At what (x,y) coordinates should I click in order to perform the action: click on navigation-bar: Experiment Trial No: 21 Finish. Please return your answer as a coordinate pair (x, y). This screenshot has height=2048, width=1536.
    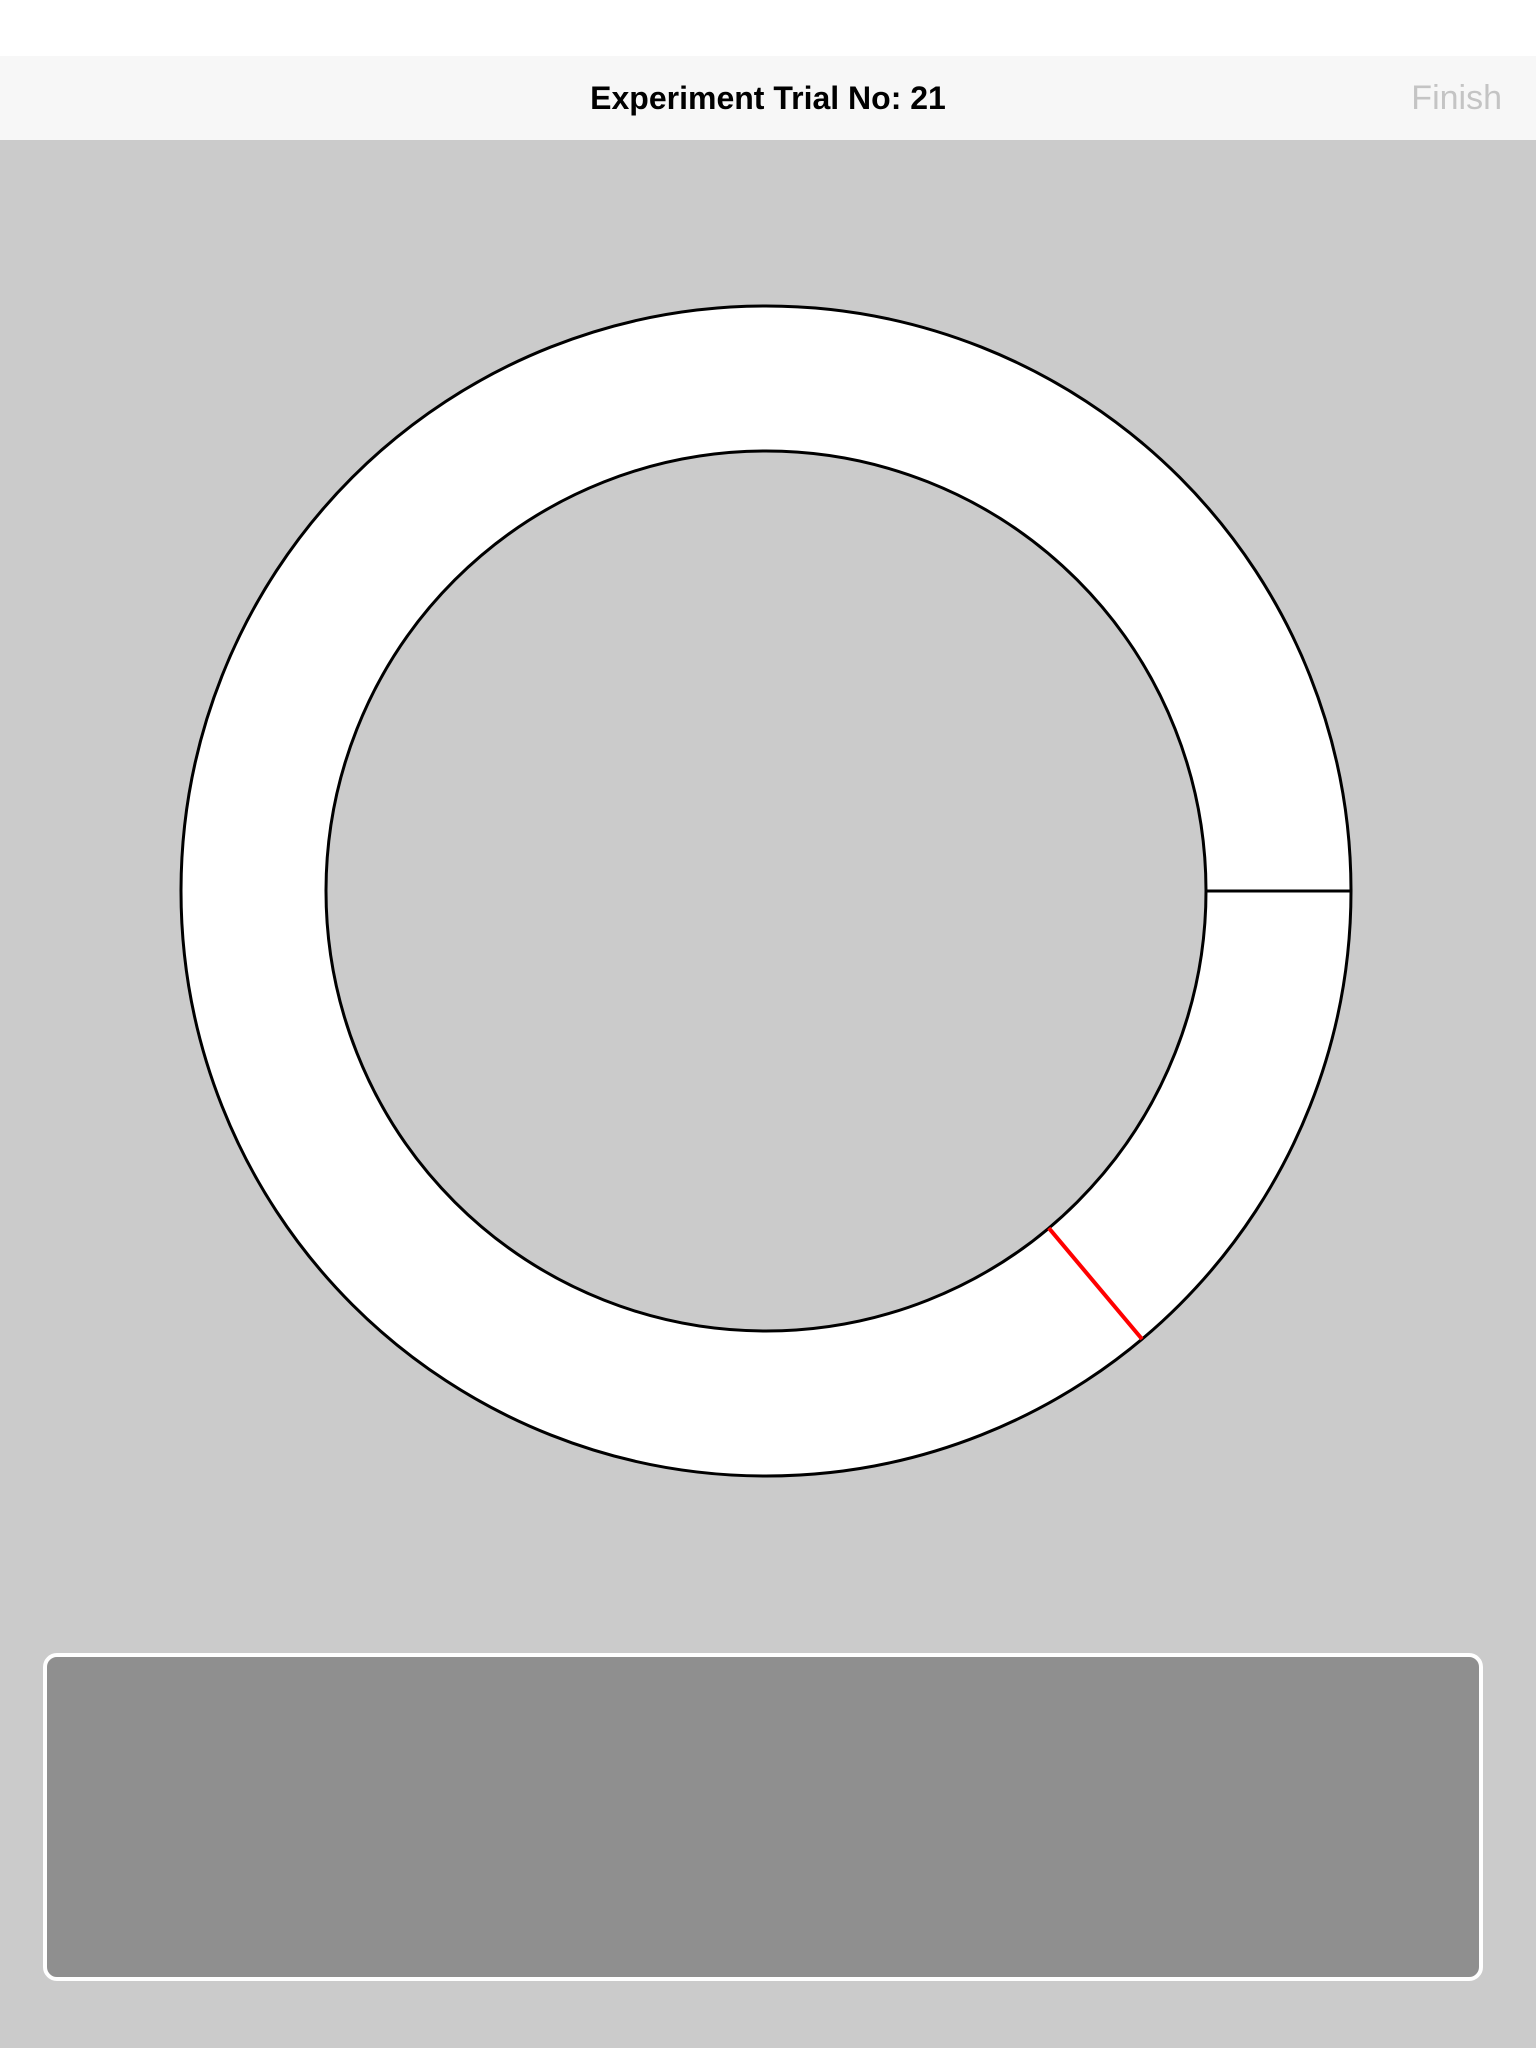
    Looking at the image, I should click on (768, 98).